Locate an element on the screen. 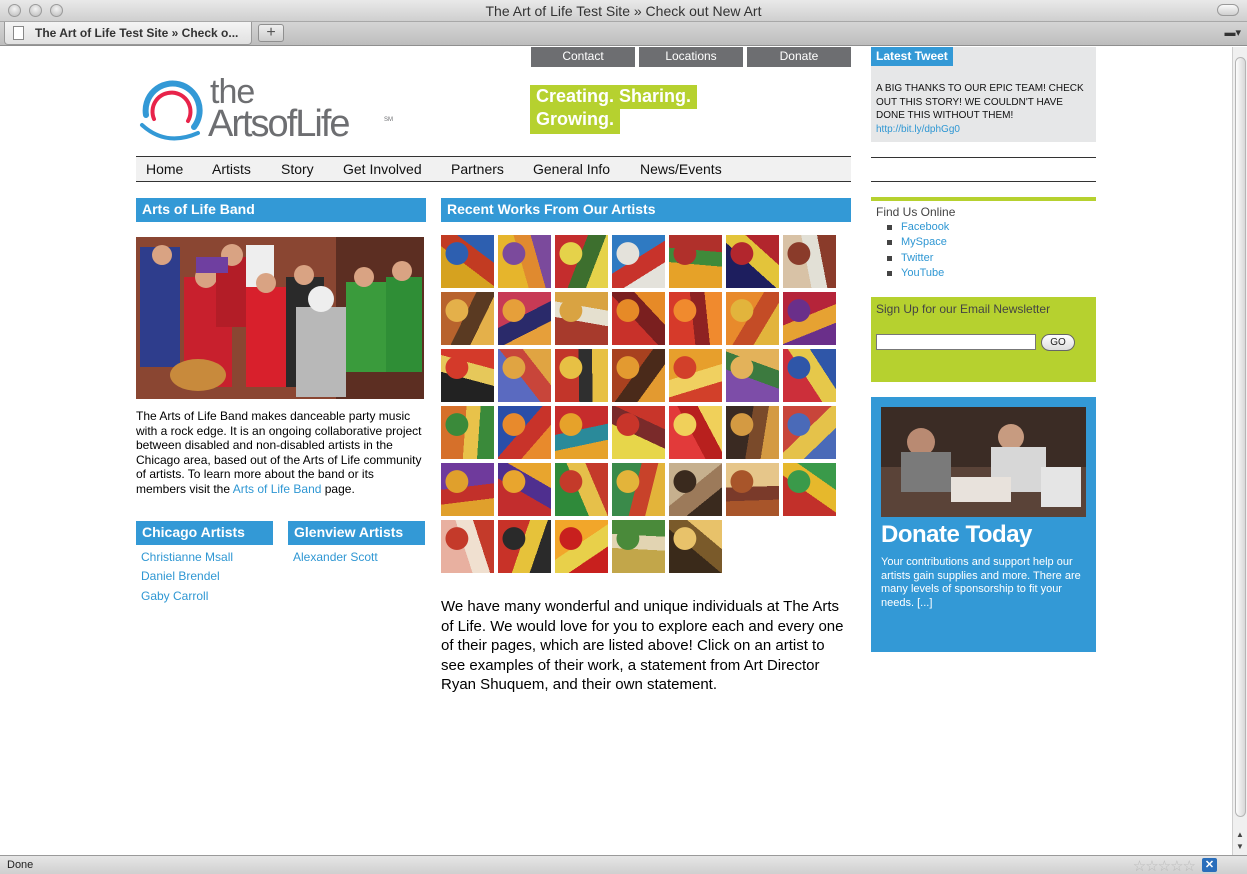 This screenshot has height=874, width=1247. nav-home: Home is located at coordinates (164, 169).